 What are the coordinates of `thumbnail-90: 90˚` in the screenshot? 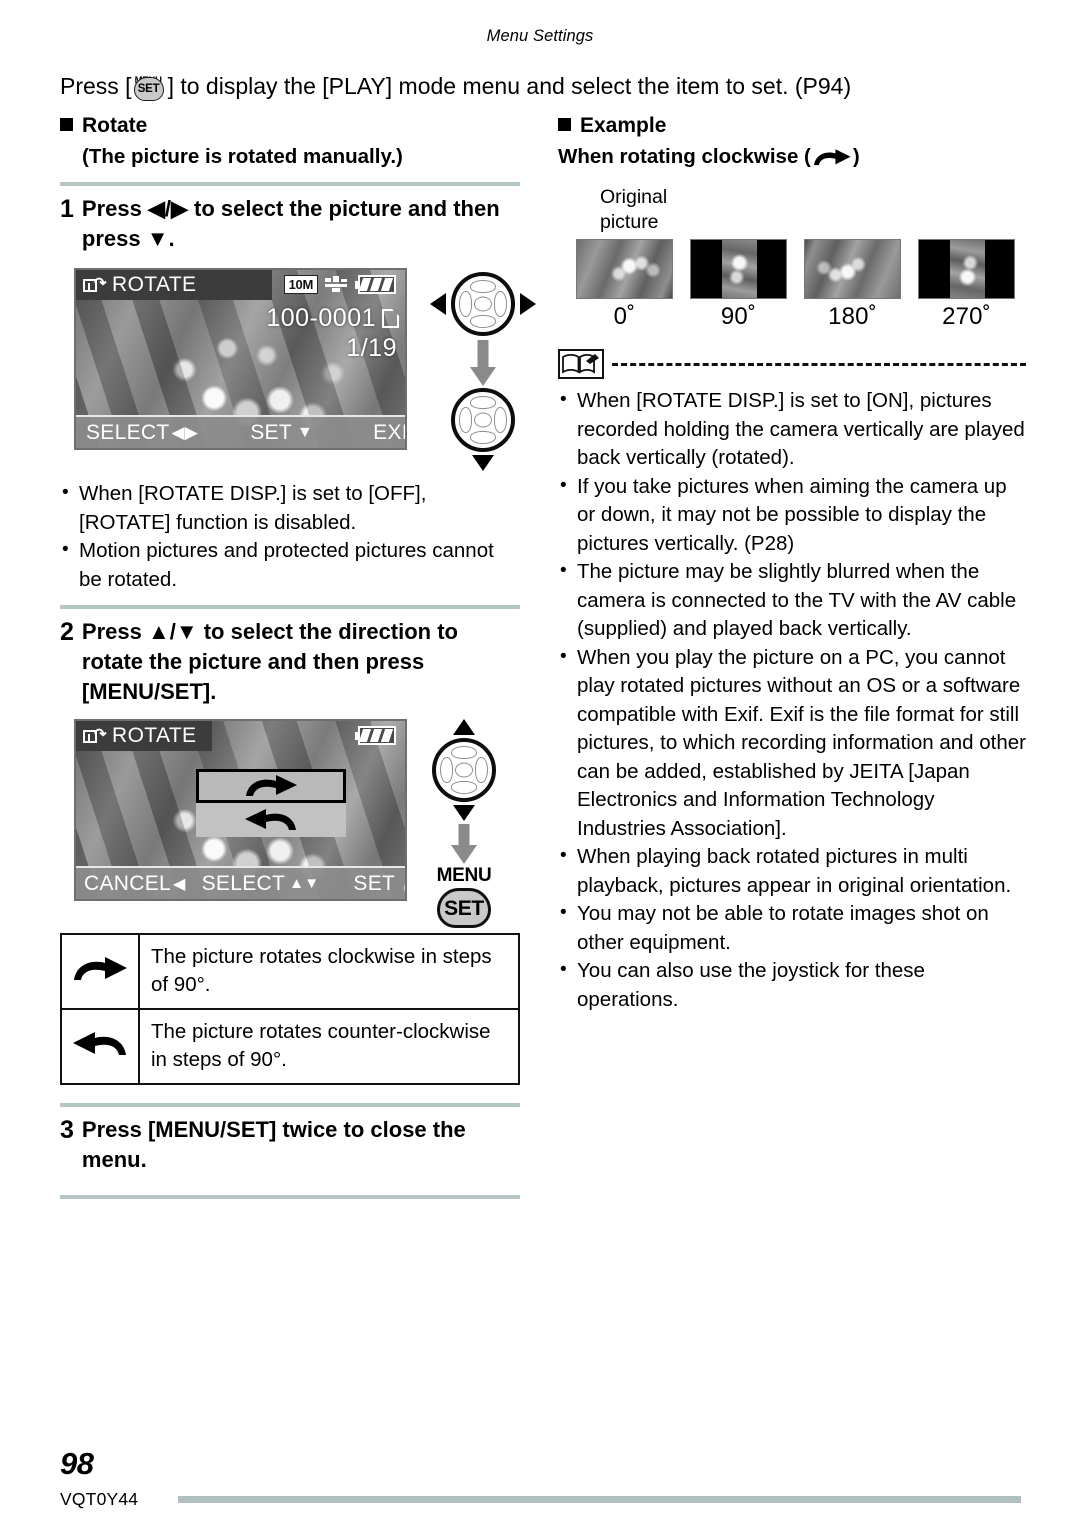 It's located at (738, 285).